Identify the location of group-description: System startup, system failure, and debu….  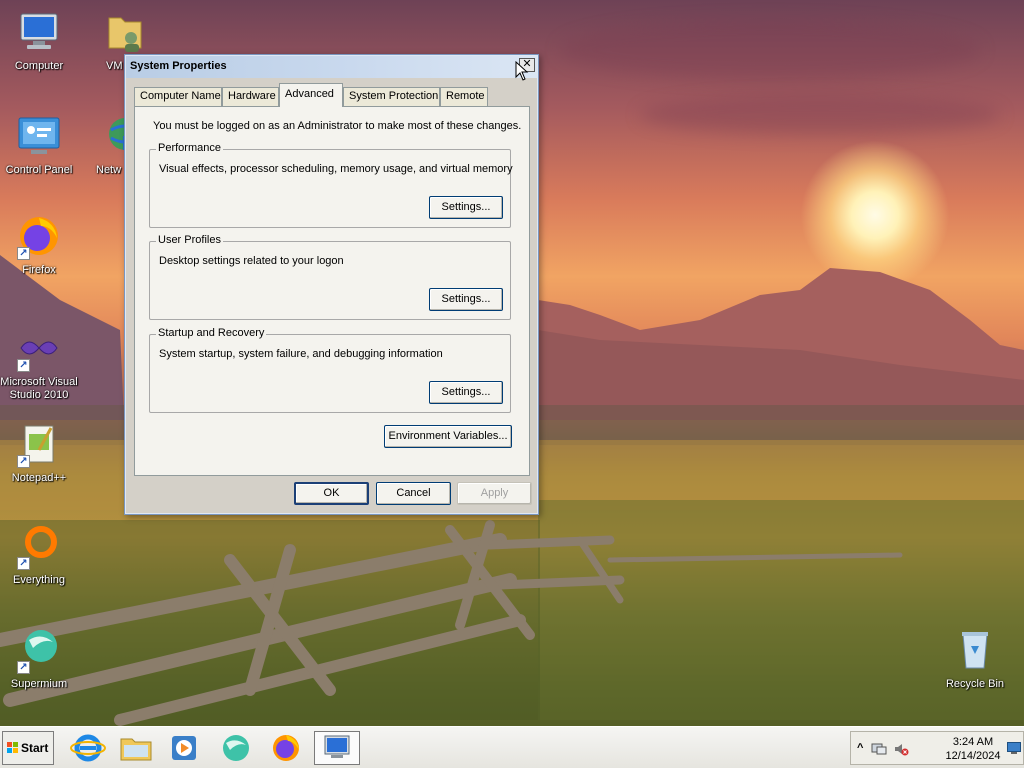
(301, 354).